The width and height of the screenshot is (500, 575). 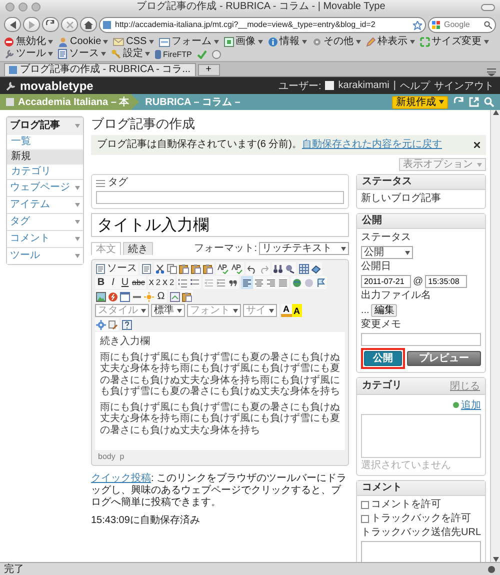 What do you see at coordinates (28, 54) in the screenshot?
I see `toolbar-menu-button: ツール` at bounding box center [28, 54].